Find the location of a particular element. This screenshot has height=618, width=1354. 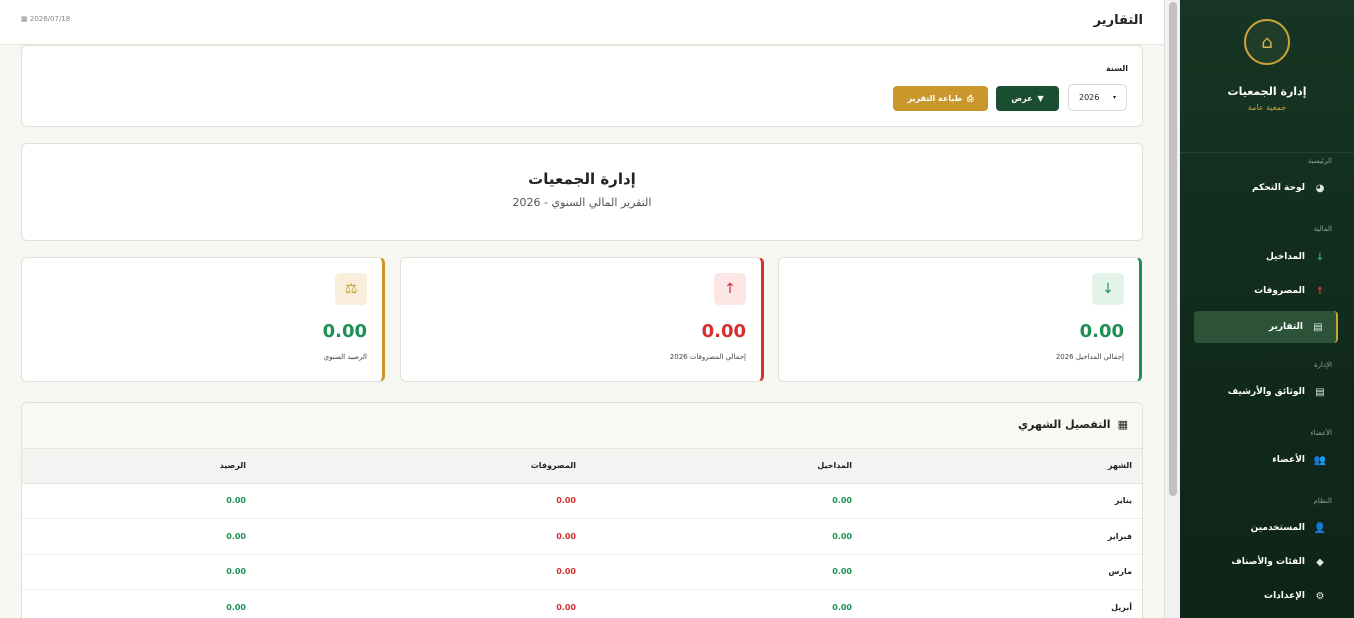

document-icon: ▤ is located at coordinates (1318, 327).